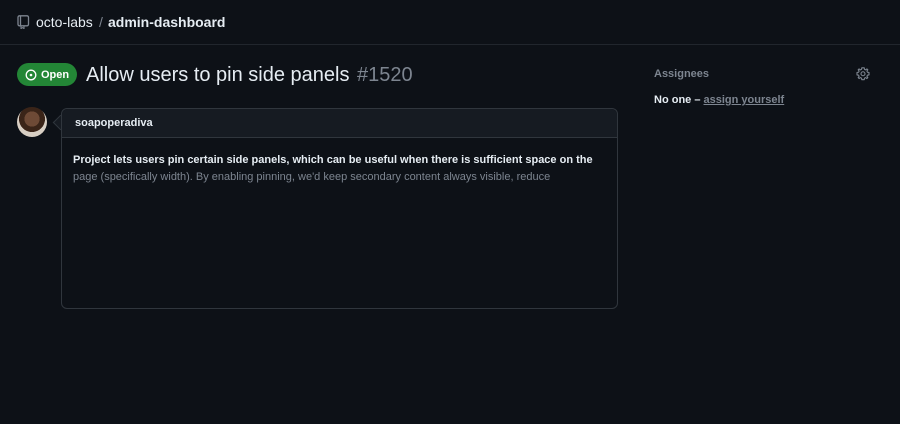 This screenshot has height=424, width=900. Describe the element at coordinates (23, 22) in the screenshot. I see `repo-icon` at that location.